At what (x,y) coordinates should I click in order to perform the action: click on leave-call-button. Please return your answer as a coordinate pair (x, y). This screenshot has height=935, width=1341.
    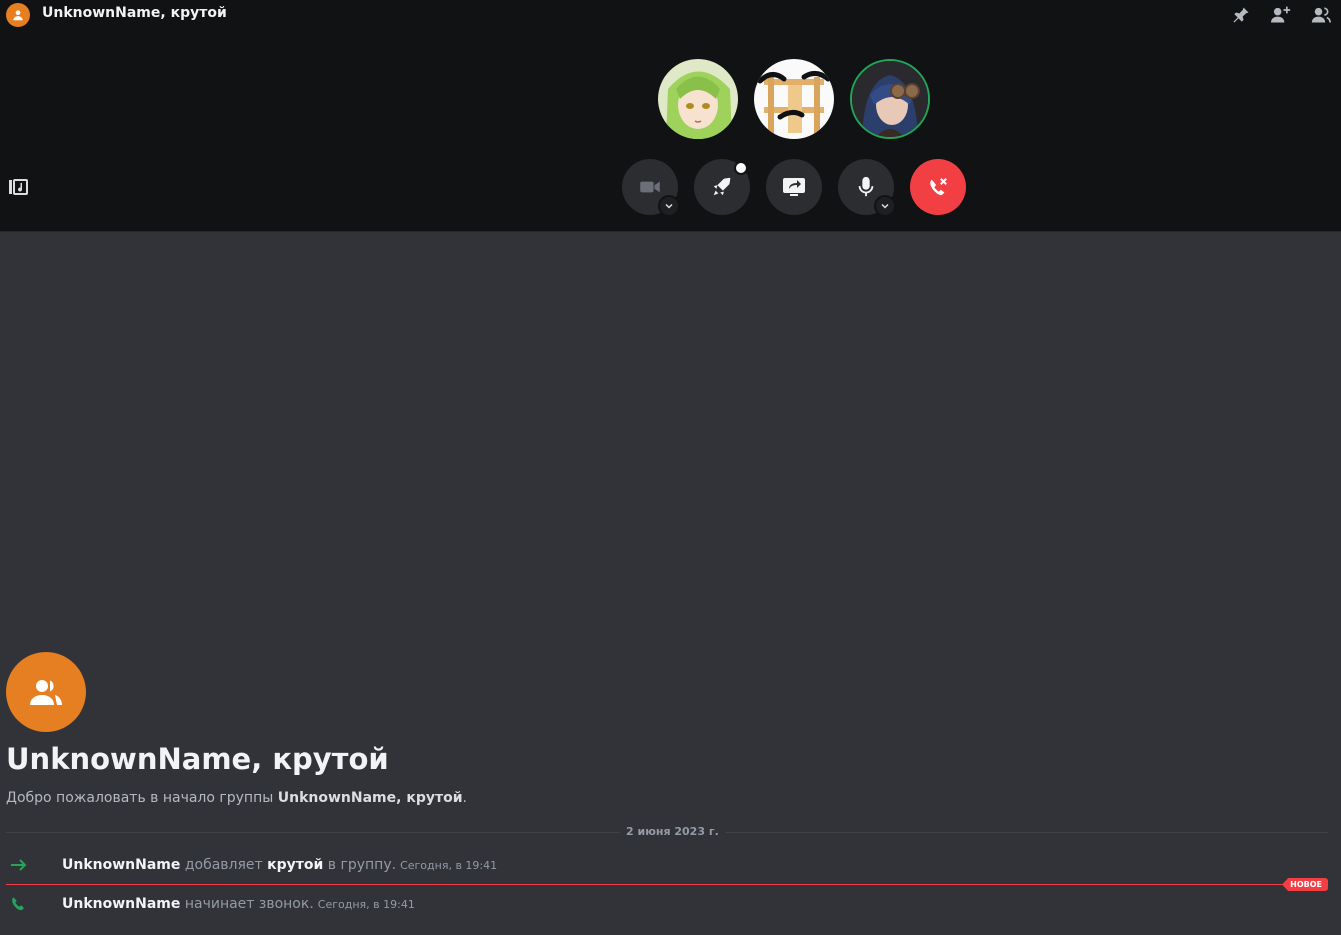
    Looking at the image, I should click on (938, 187).